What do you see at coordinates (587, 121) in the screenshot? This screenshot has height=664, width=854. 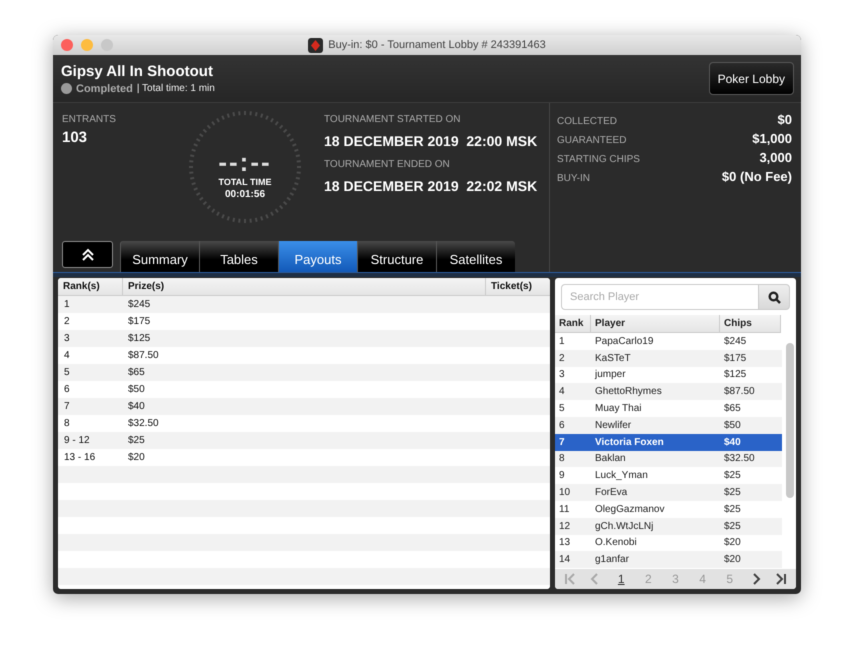 I see `stat-label: COLLECTED` at bounding box center [587, 121].